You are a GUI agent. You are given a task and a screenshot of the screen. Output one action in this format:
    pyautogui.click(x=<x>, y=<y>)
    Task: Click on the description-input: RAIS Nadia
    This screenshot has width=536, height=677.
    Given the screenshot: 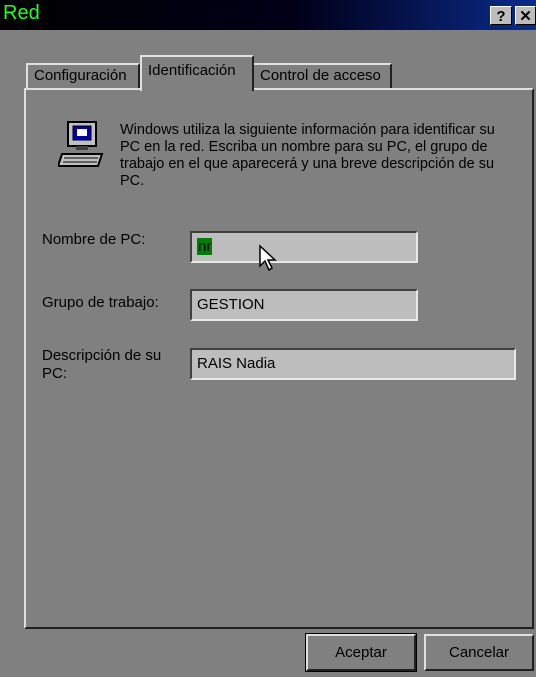 What is the action you would take?
    pyautogui.click(x=353, y=364)
    